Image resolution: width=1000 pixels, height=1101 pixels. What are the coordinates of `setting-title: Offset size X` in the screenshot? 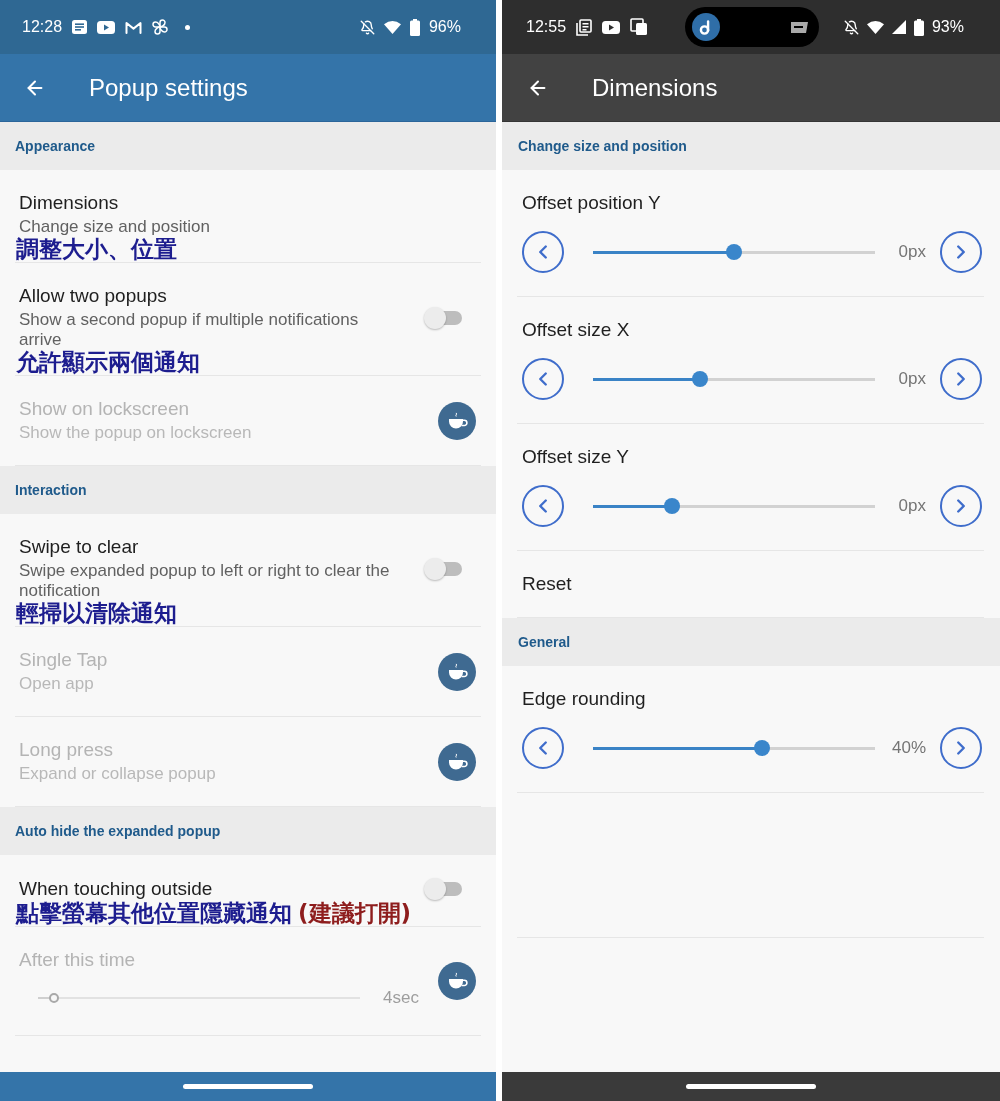 It's located at (576, 330).